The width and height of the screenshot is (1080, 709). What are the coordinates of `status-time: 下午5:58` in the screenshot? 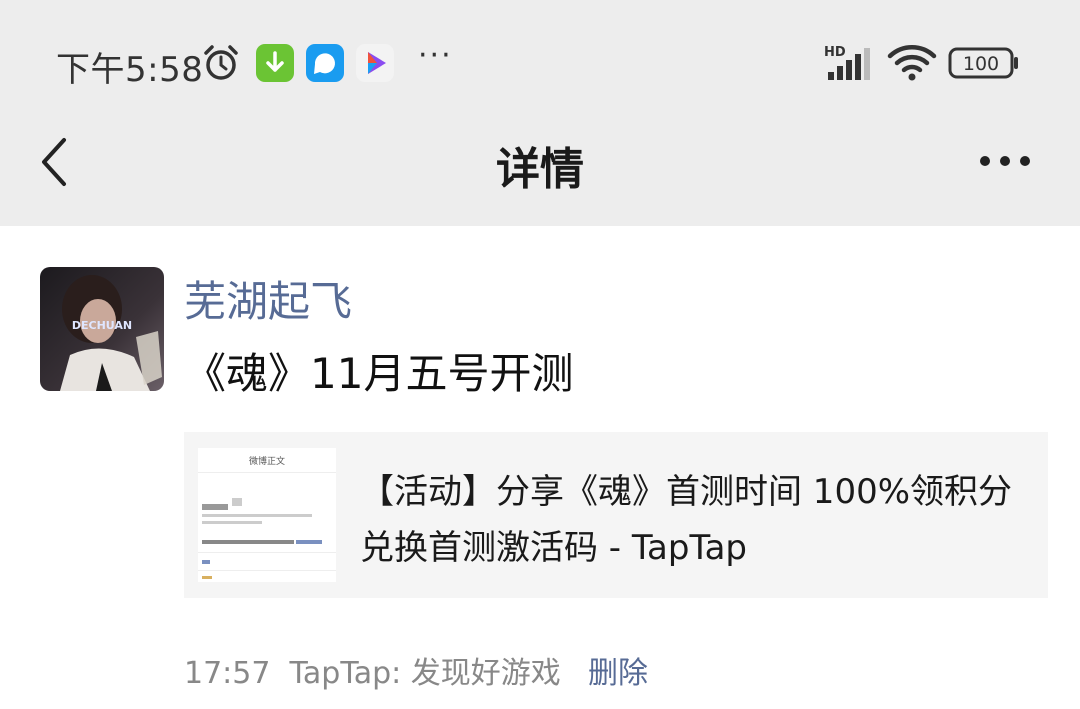 It's located at (130, 70).